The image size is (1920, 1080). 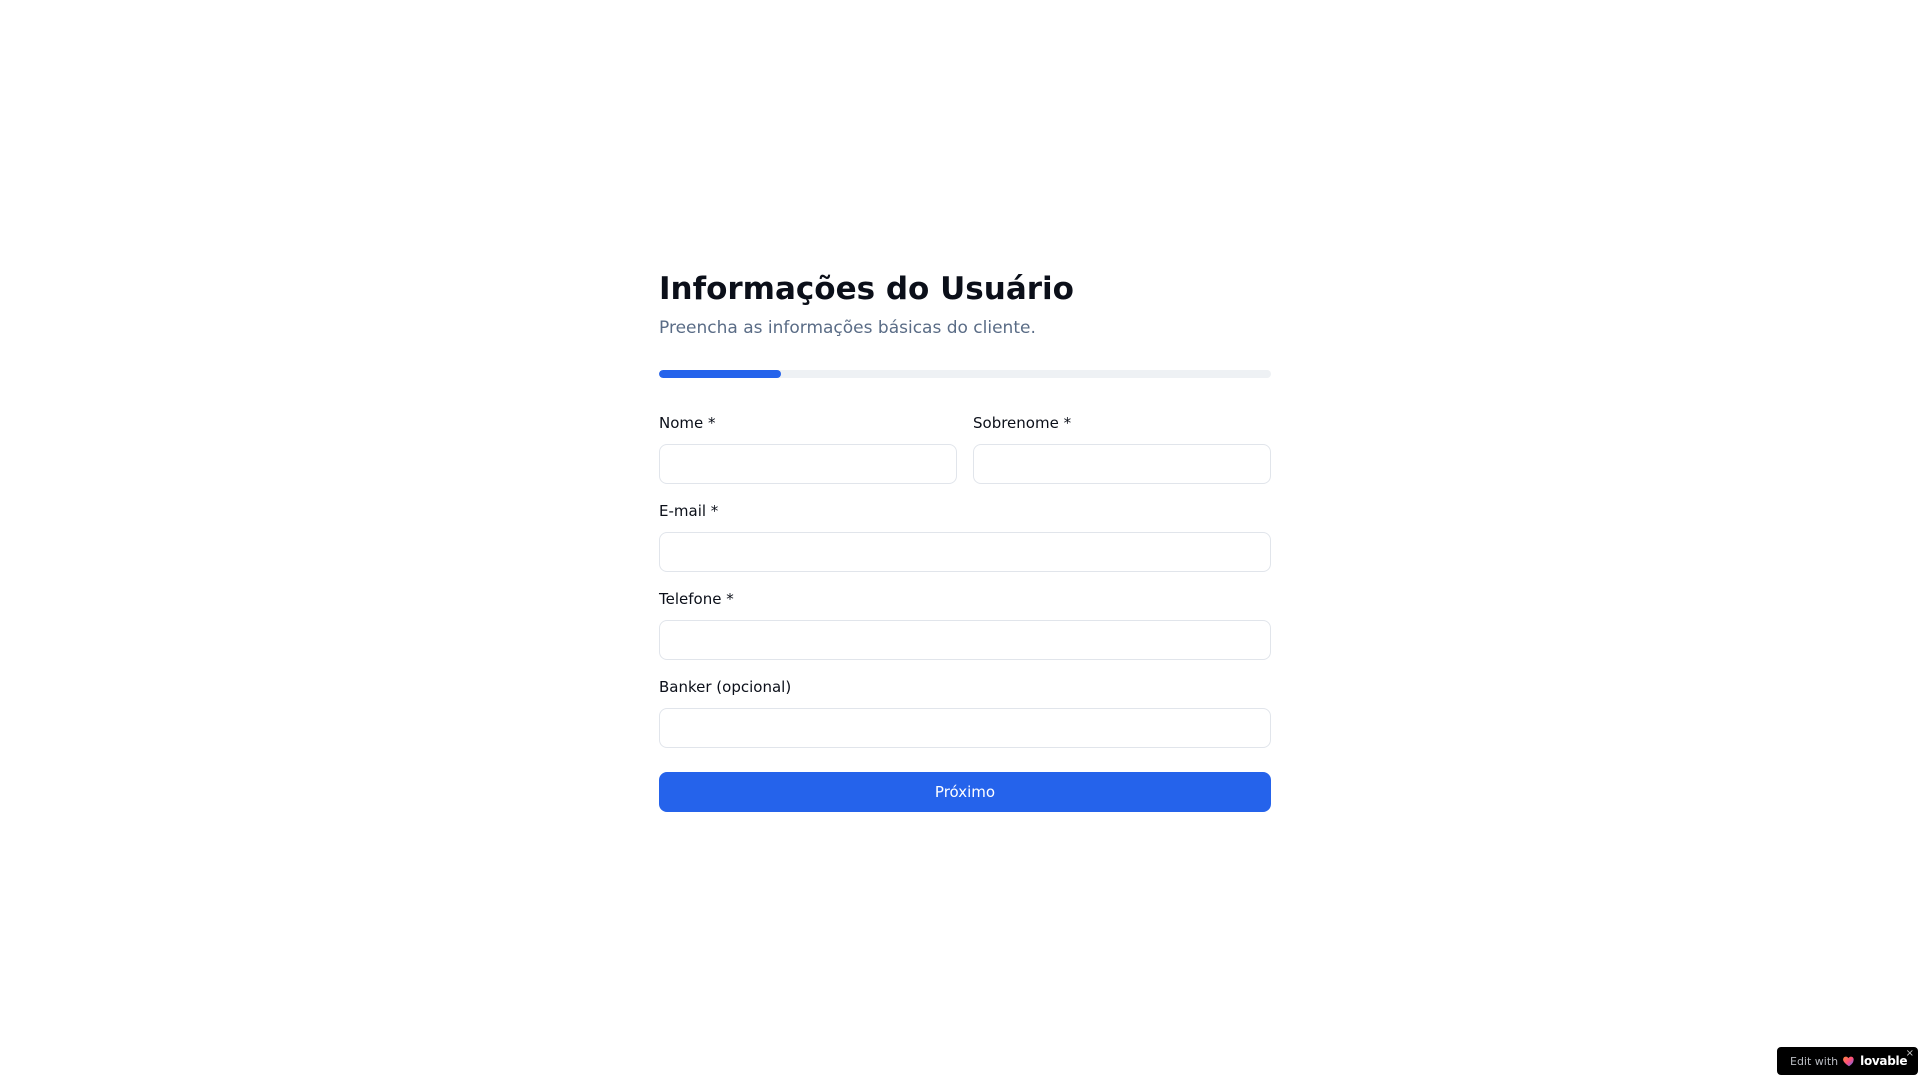 I want to click on lovable-heart-icon, so click(x=1848, y=1061).